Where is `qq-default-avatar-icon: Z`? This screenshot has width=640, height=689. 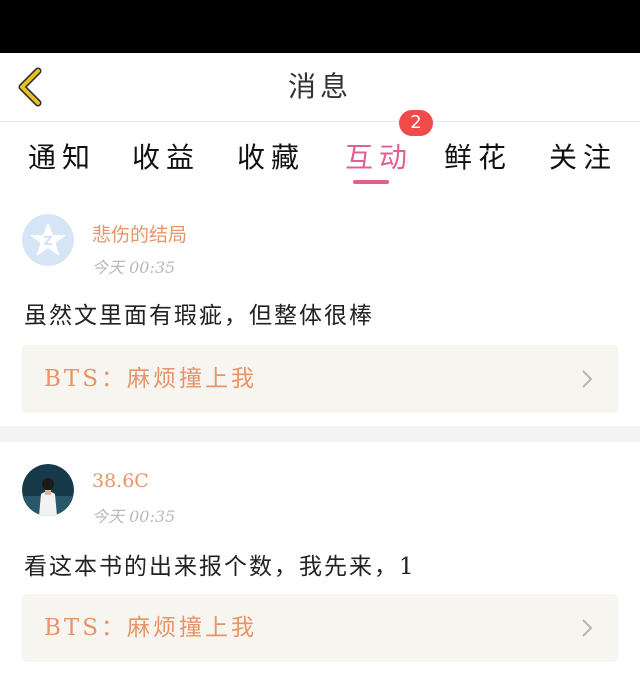
qq-default-avatar-icon: Z is located at coordinates (48, 240).